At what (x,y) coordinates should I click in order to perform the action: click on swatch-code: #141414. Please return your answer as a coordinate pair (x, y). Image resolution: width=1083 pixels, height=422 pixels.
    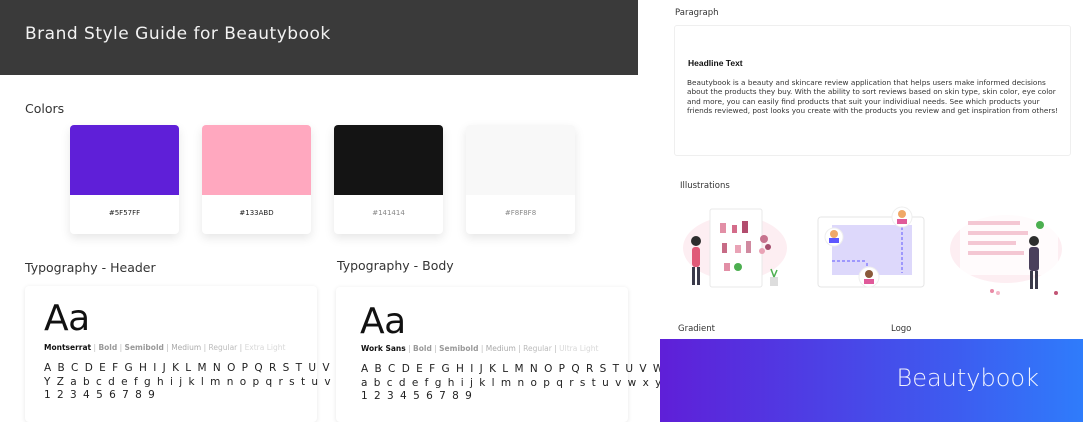
    Looking at the image, I should click on (388, 213).